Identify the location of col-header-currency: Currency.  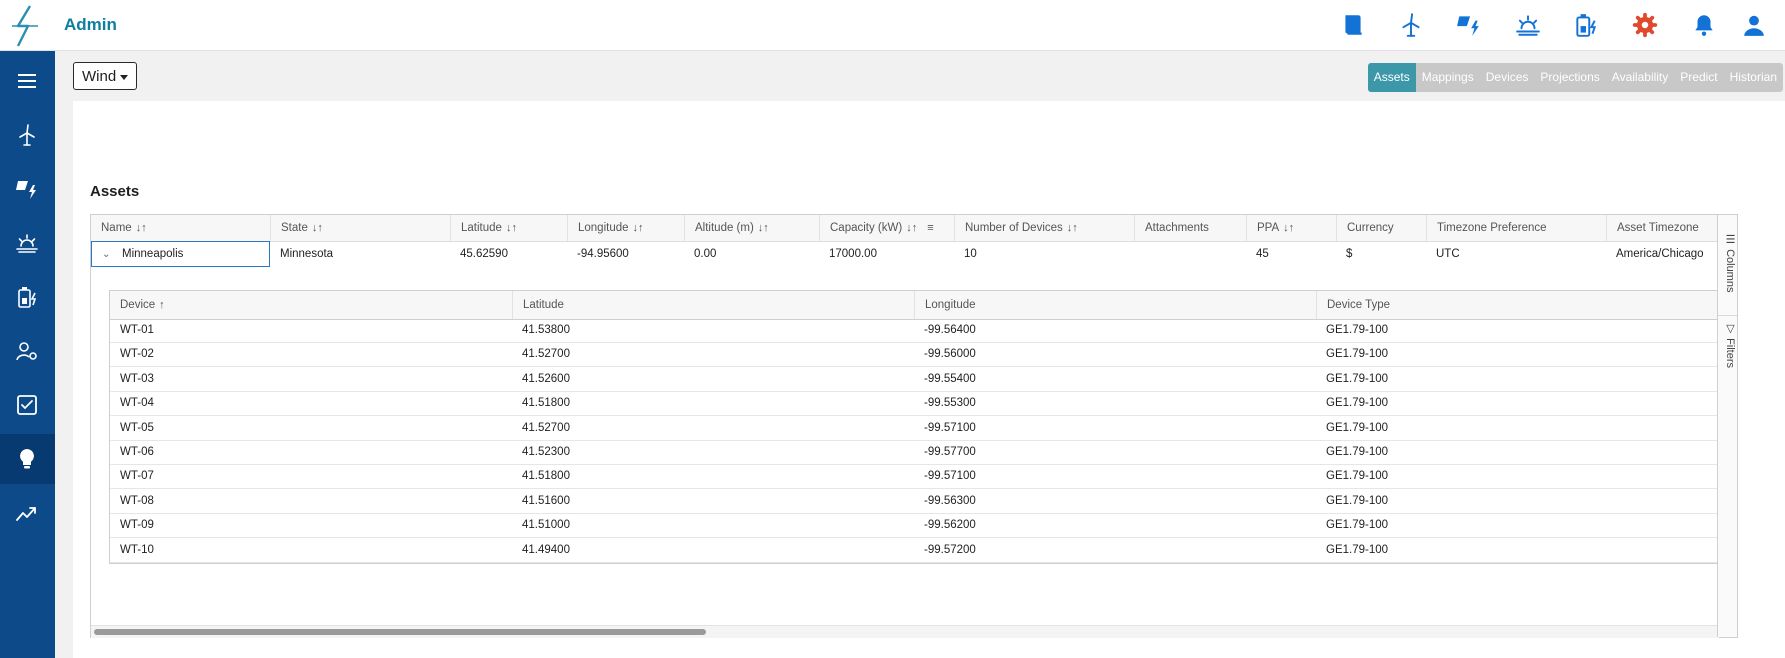
(1381, 228).